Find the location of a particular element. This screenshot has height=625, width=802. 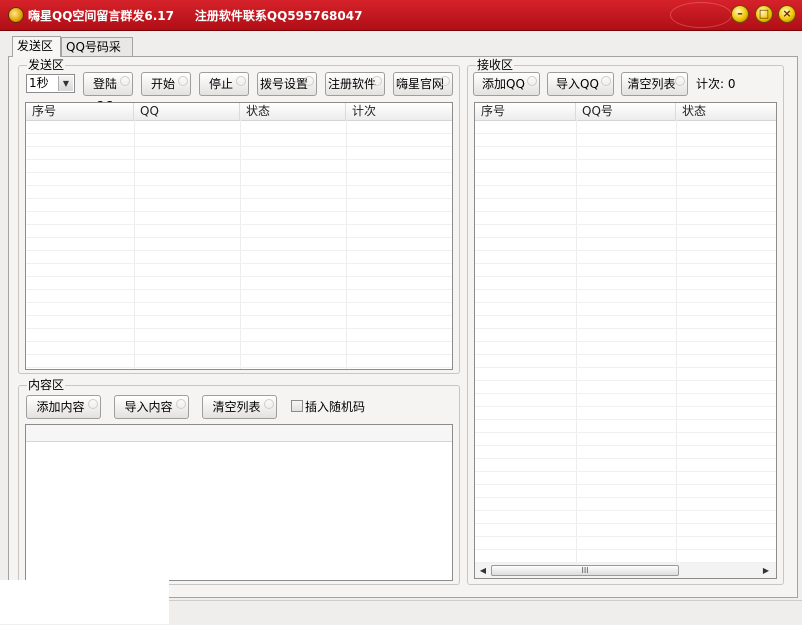

register-button: 注册软件 is located at coordinates (355, 84).